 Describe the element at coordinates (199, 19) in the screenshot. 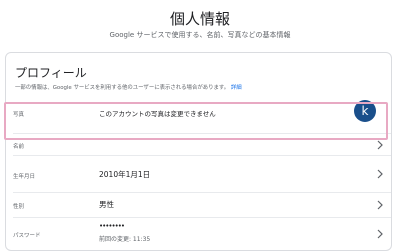

I see `page-title: 個人情報` at that location.